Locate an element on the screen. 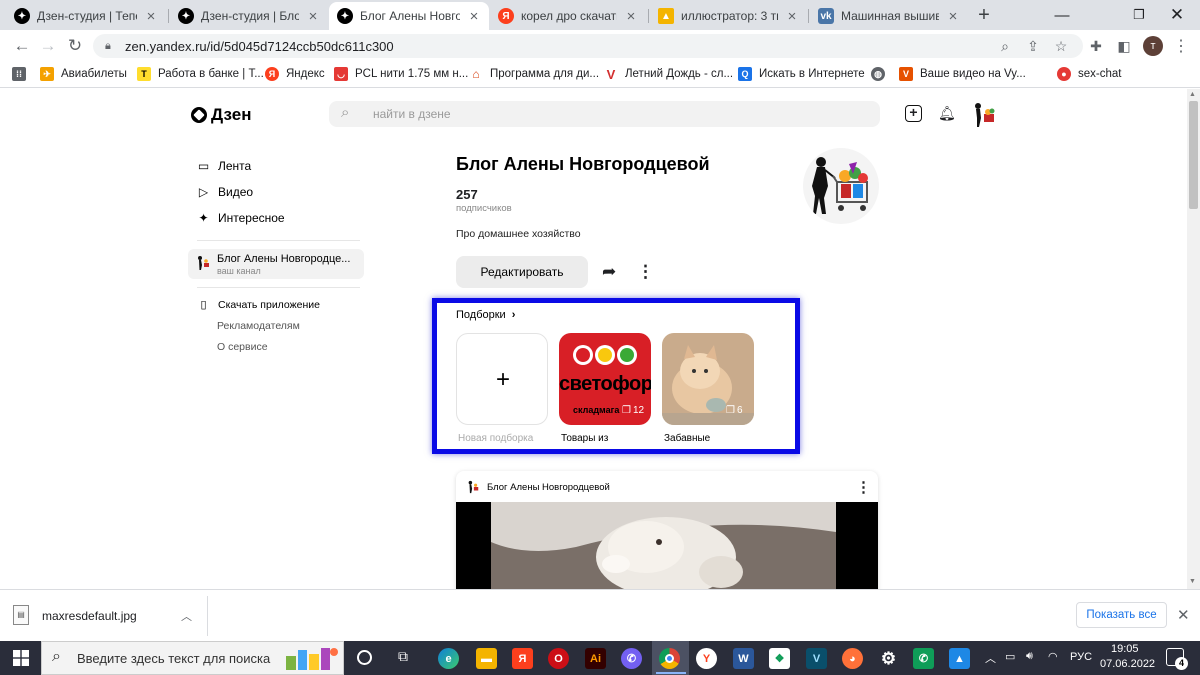 This screenshot has width=1200, height=675. edge-icon: e is located at coordinates (448, 658).